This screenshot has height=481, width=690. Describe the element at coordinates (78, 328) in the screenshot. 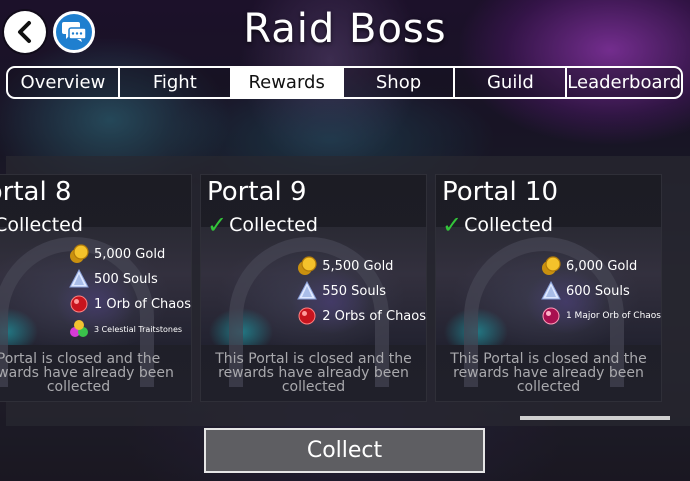

I see `traitstone-icon` at that location.